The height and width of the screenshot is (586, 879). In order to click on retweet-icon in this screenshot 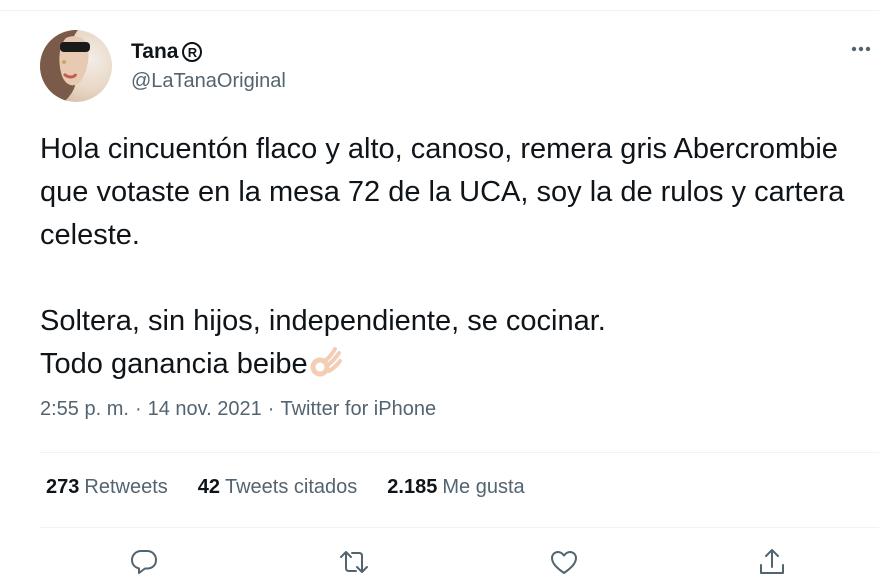, I will do `click(354, 562)`.